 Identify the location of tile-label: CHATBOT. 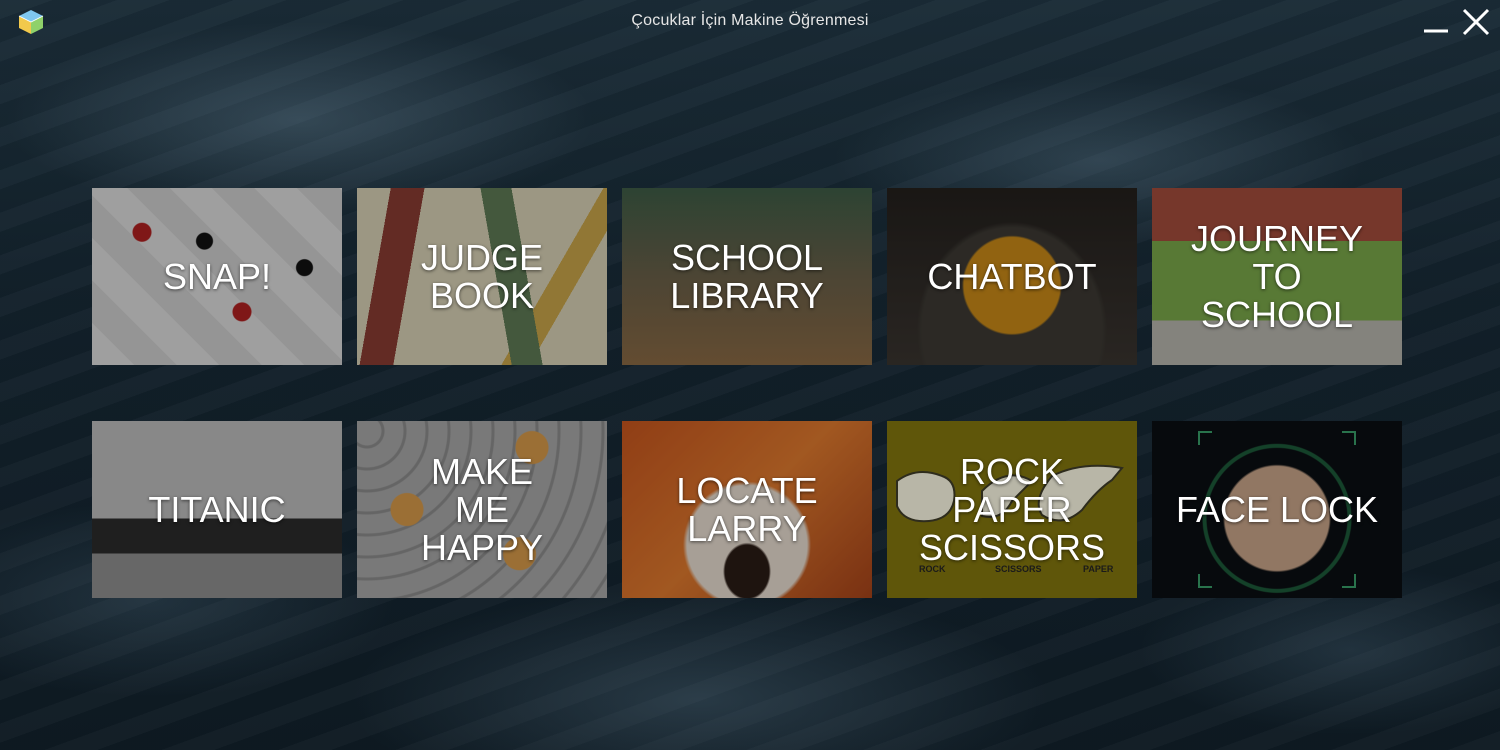
(1012, 276).